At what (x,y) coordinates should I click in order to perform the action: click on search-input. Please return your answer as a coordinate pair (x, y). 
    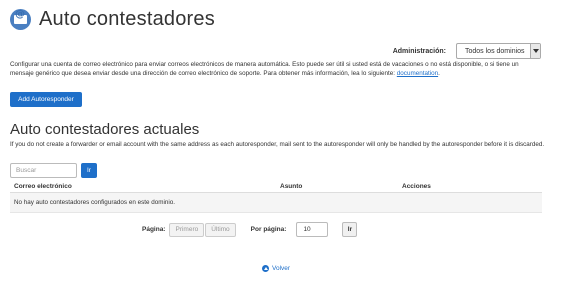
    Looking at the image, I should click on (43, 170).